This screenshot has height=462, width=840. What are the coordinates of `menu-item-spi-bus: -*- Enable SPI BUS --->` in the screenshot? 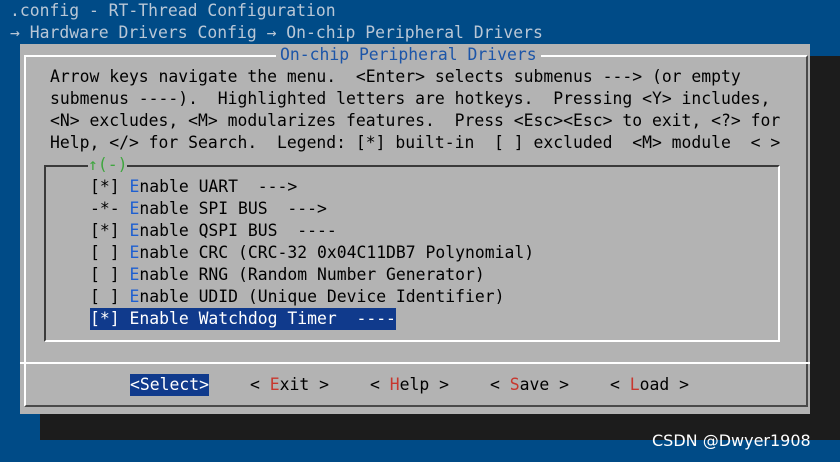 It's located at (208, 209).